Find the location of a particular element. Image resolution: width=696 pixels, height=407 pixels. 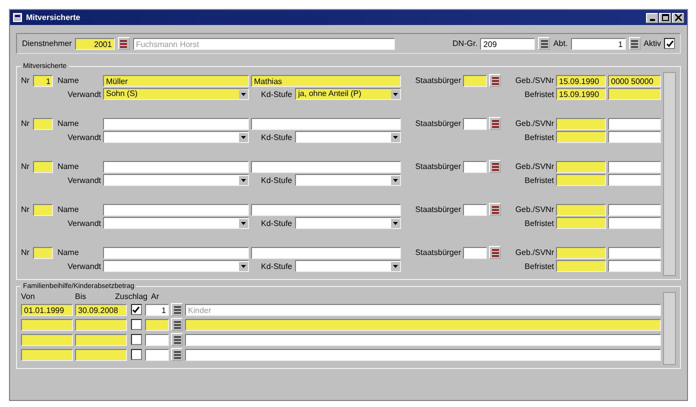

valid-until-label: Befristet is located at coordinates (539, 223).